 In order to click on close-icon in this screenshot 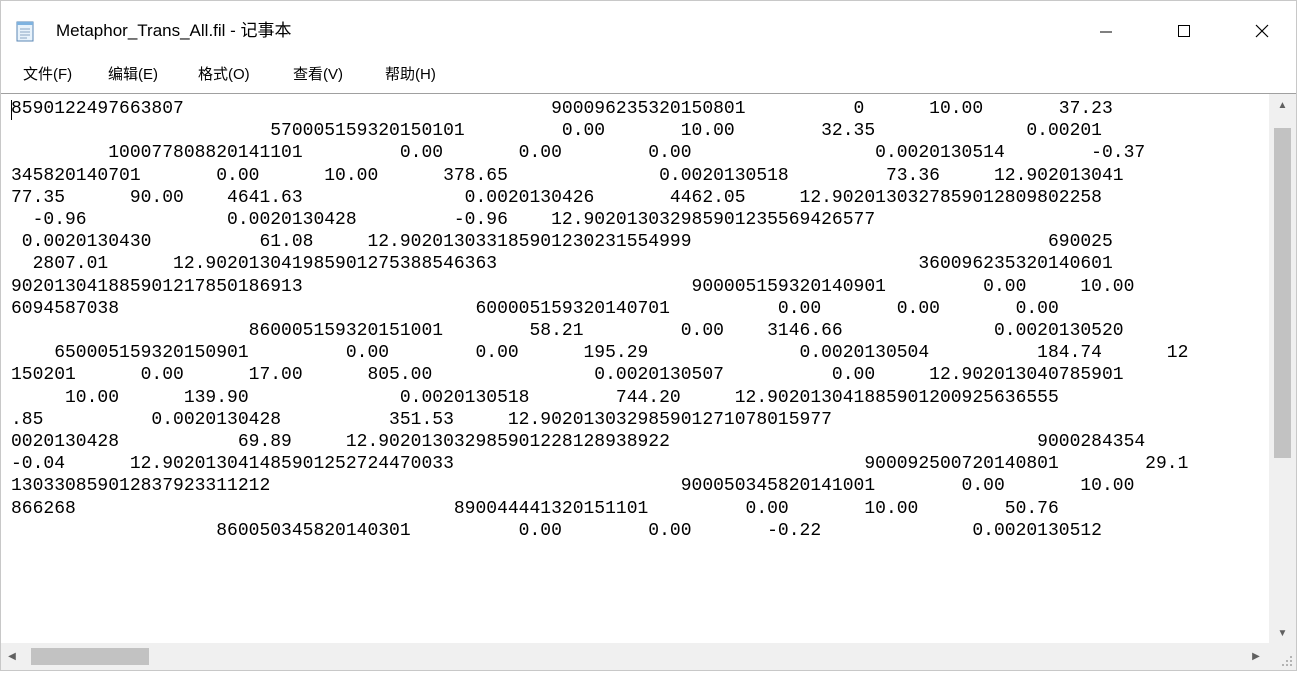, I will do `click(1262, 31)`.